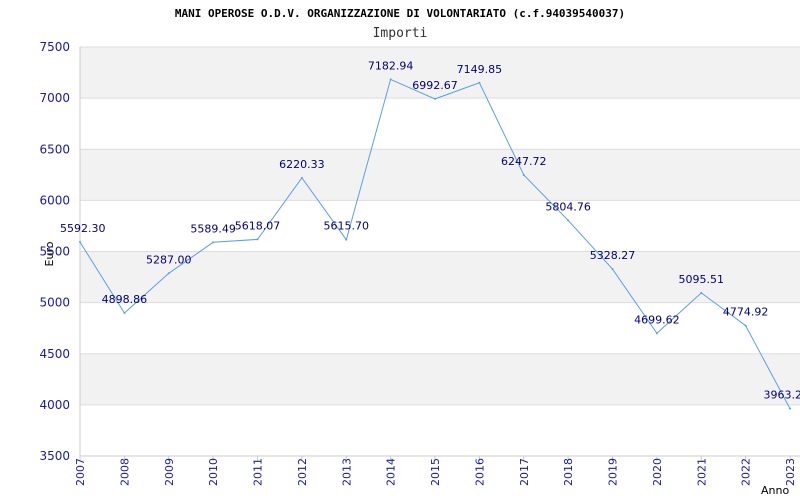 The height and width of the screenshot is (500, 800). What do you see at coordinates (479, 472) in the screenshot?
I see `x-tick-label: 2016` at bounding box center [479, 472].